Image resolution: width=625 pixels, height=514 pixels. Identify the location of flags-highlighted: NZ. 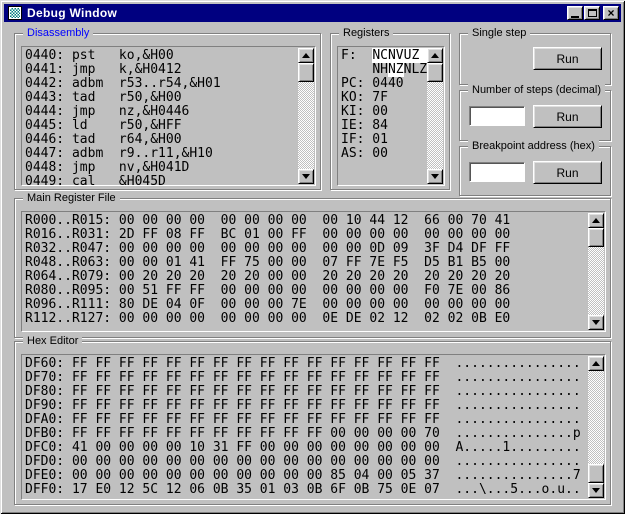
(395, 69).